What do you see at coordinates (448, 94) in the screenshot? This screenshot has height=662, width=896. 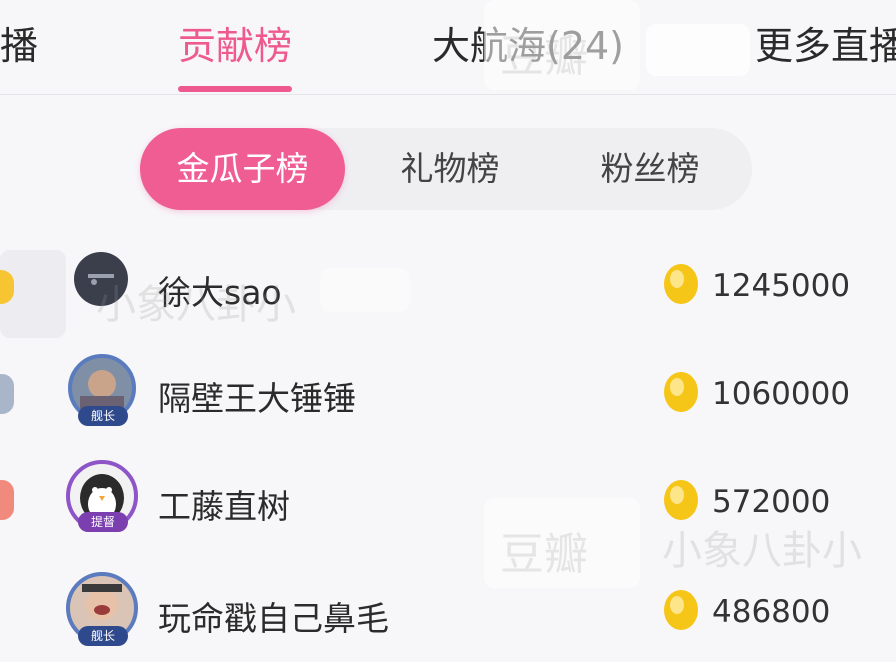 I see `tabbar-divider` at bounding box center [448, 94].